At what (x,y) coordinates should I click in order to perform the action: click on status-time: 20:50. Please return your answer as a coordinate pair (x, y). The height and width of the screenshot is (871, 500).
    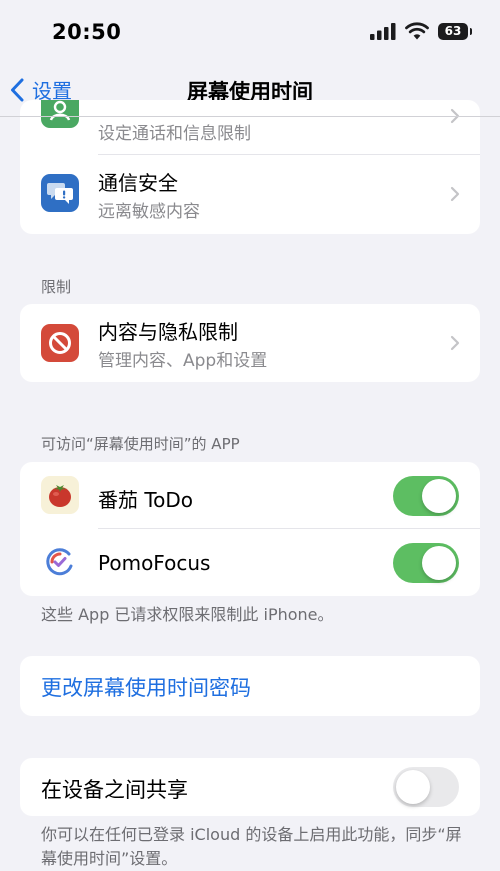
    Looking at the image, I should click on (87, 32).